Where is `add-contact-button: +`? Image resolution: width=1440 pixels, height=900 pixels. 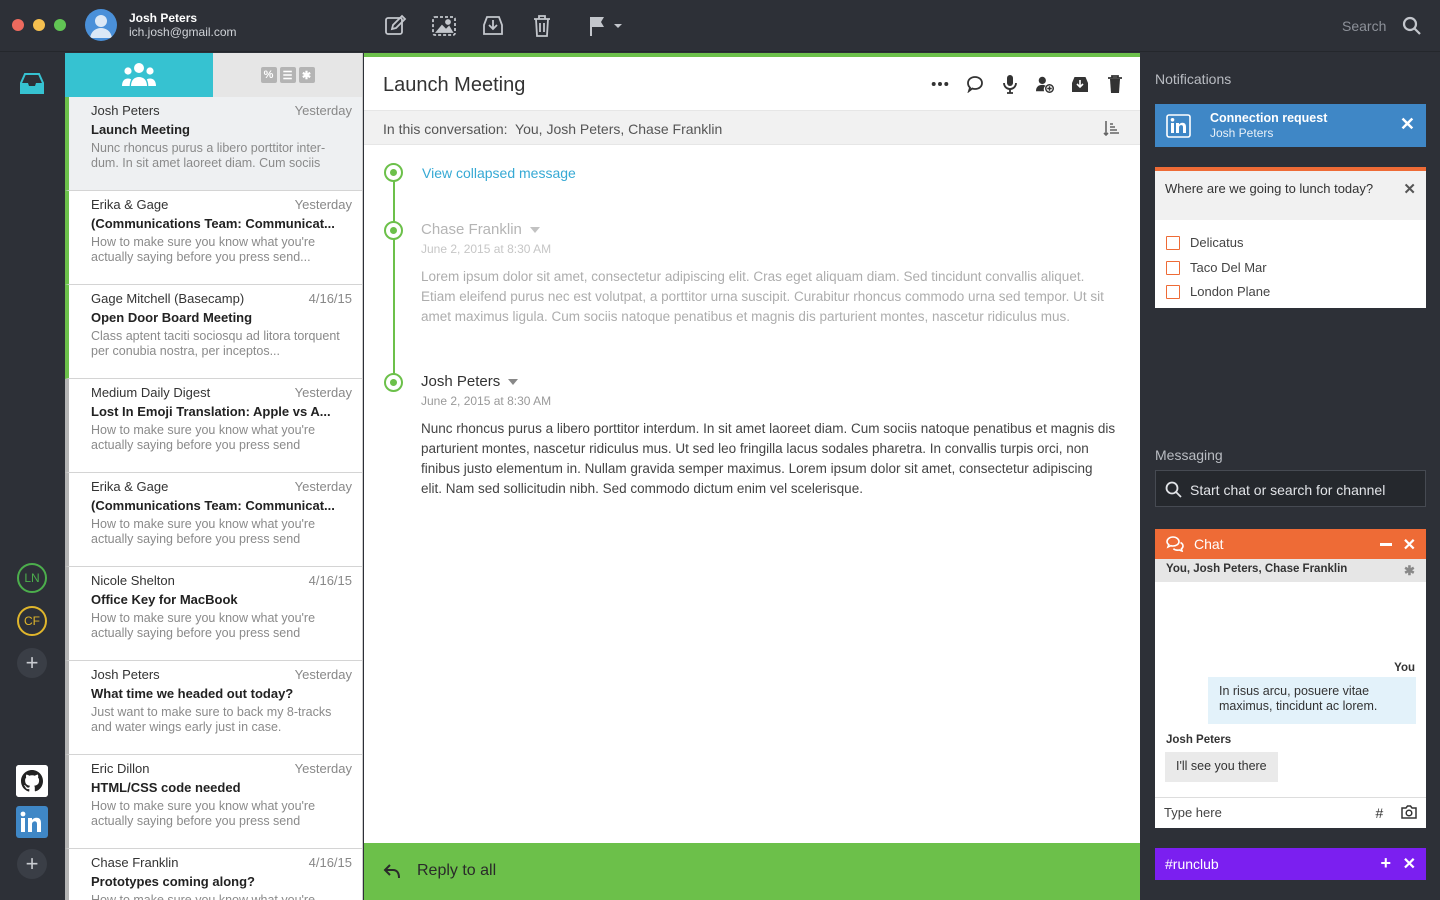
add-contact-button: + is located at coordinates (32, 663).